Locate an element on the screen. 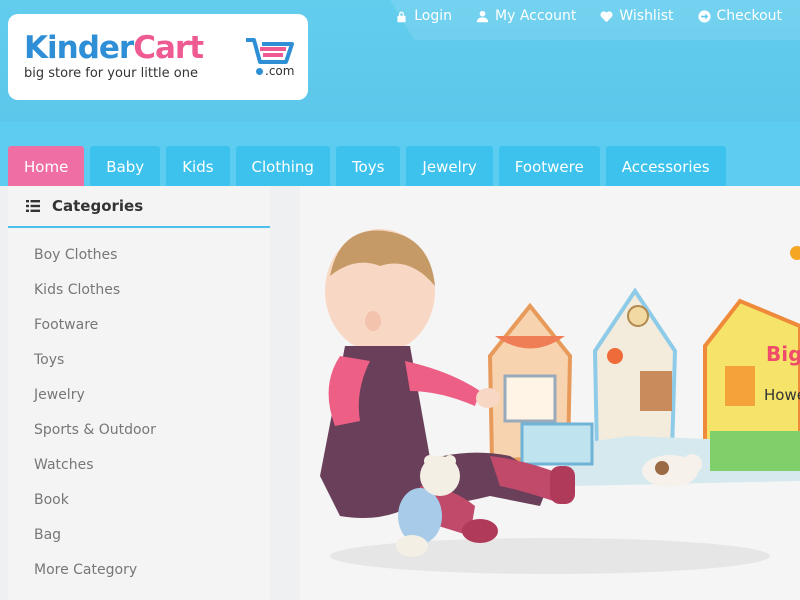 The height and width of the screenshot is (600, 800). category-kids-clothes: Kids Clothes is located at coordinates (139, 290).